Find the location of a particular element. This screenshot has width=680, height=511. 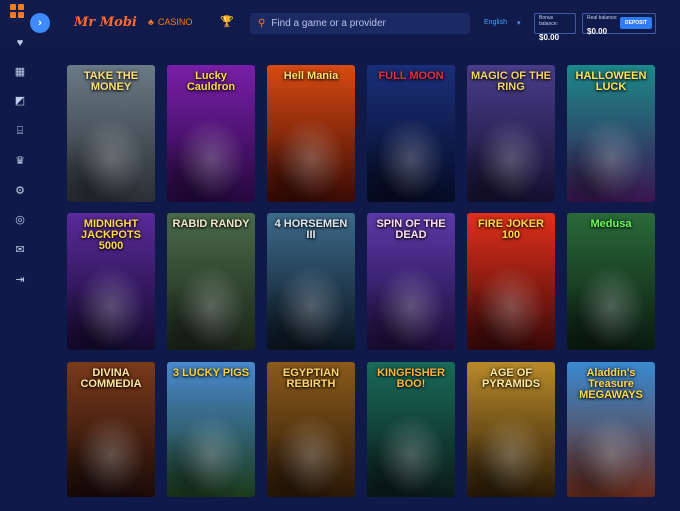

game-tile: RABID RANDY is located at coordinates (211, 281).